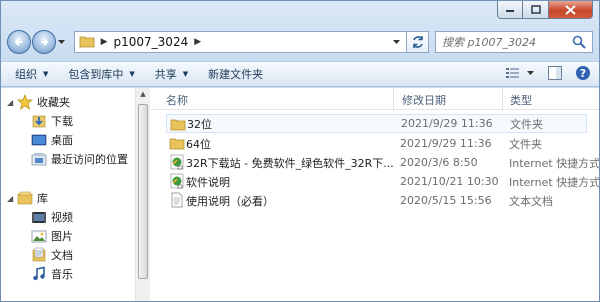 Image resolution: width=600 pixels, height=302 pixels. What do you see at coordinates (376, 200) in the screenshot?
I see `file-row-usage-notes: 使用说明（必看） 2020/5/15 15:56 文本文档` at bounding box center [376, 200].